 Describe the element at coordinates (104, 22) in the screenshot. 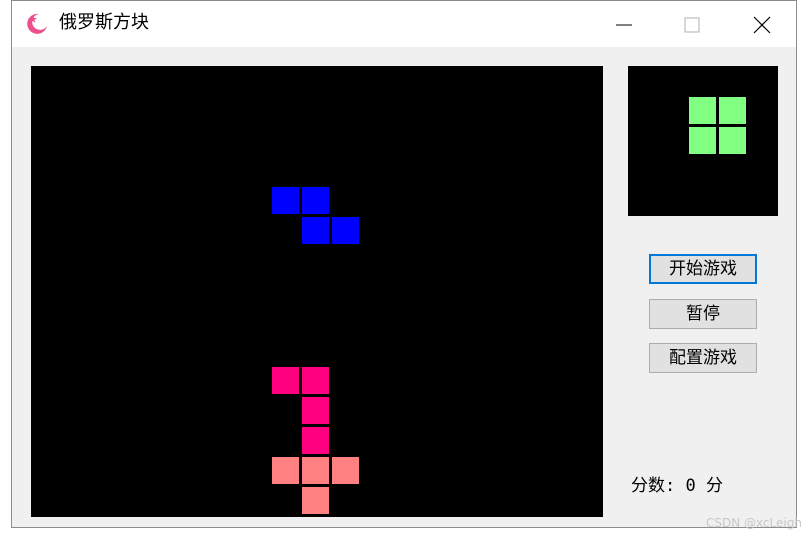

I see `window-title: 俄罗斯方块` at that location.